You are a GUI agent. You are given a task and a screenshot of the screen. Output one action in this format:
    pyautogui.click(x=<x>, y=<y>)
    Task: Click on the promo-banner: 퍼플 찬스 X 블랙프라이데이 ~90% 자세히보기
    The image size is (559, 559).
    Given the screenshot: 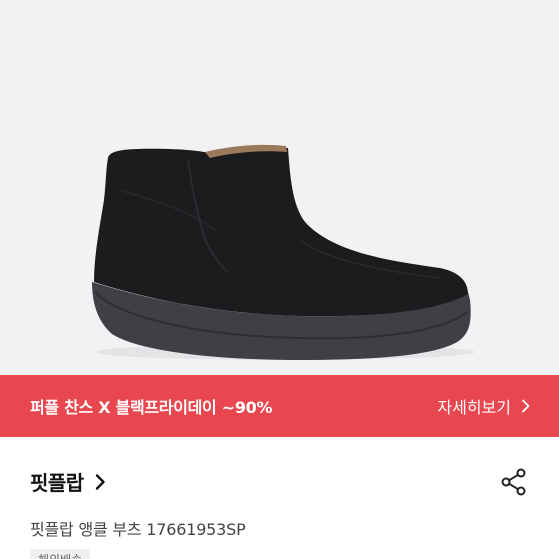 What is the action you would take?
    pyautogui.click(x=279, y=406)
    